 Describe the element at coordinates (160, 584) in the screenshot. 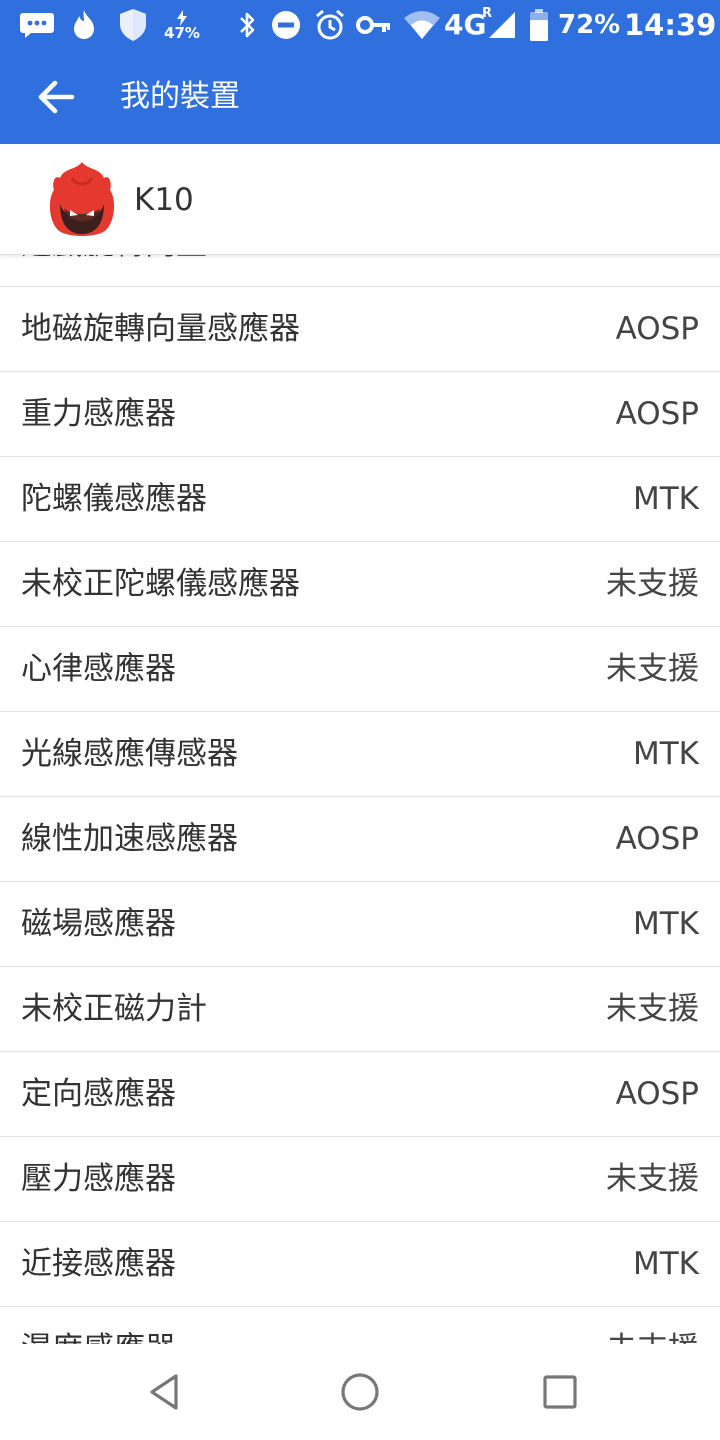

I see `sensor-name: 未校正陀螺儀感應器` at that location.